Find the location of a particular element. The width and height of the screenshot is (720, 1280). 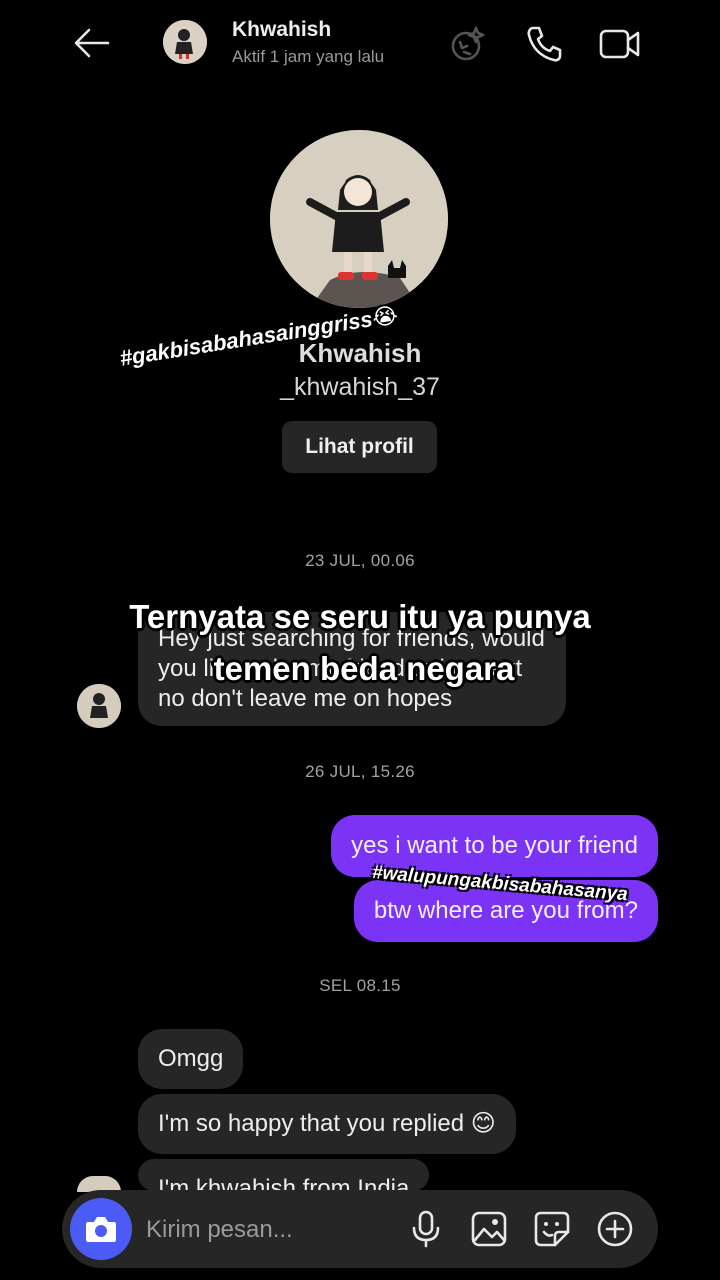

video-call-button is located at coordinates (620, 46).